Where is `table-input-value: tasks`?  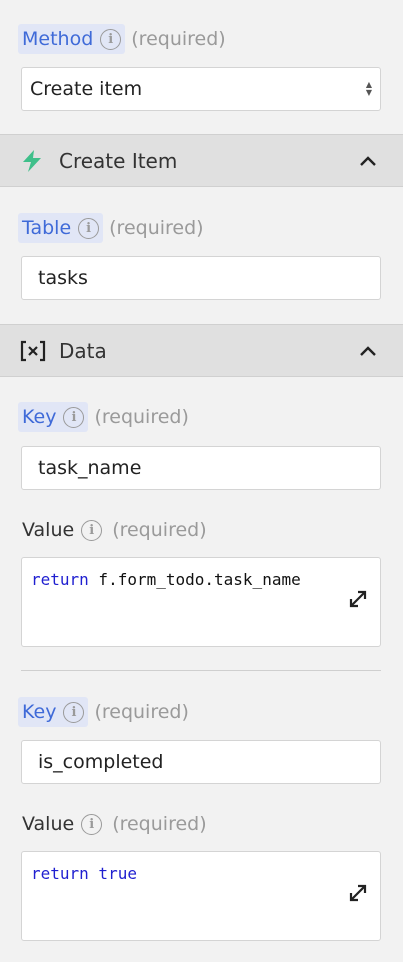
table-input-value: tasks is located at coordinates (63, 278).